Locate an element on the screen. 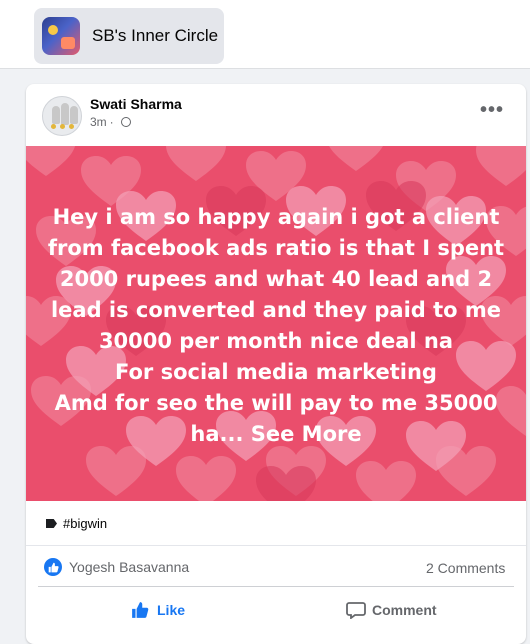 This screenshot has height=644, width=530. thumbs-up-icon is located at coordinates (140, 610).